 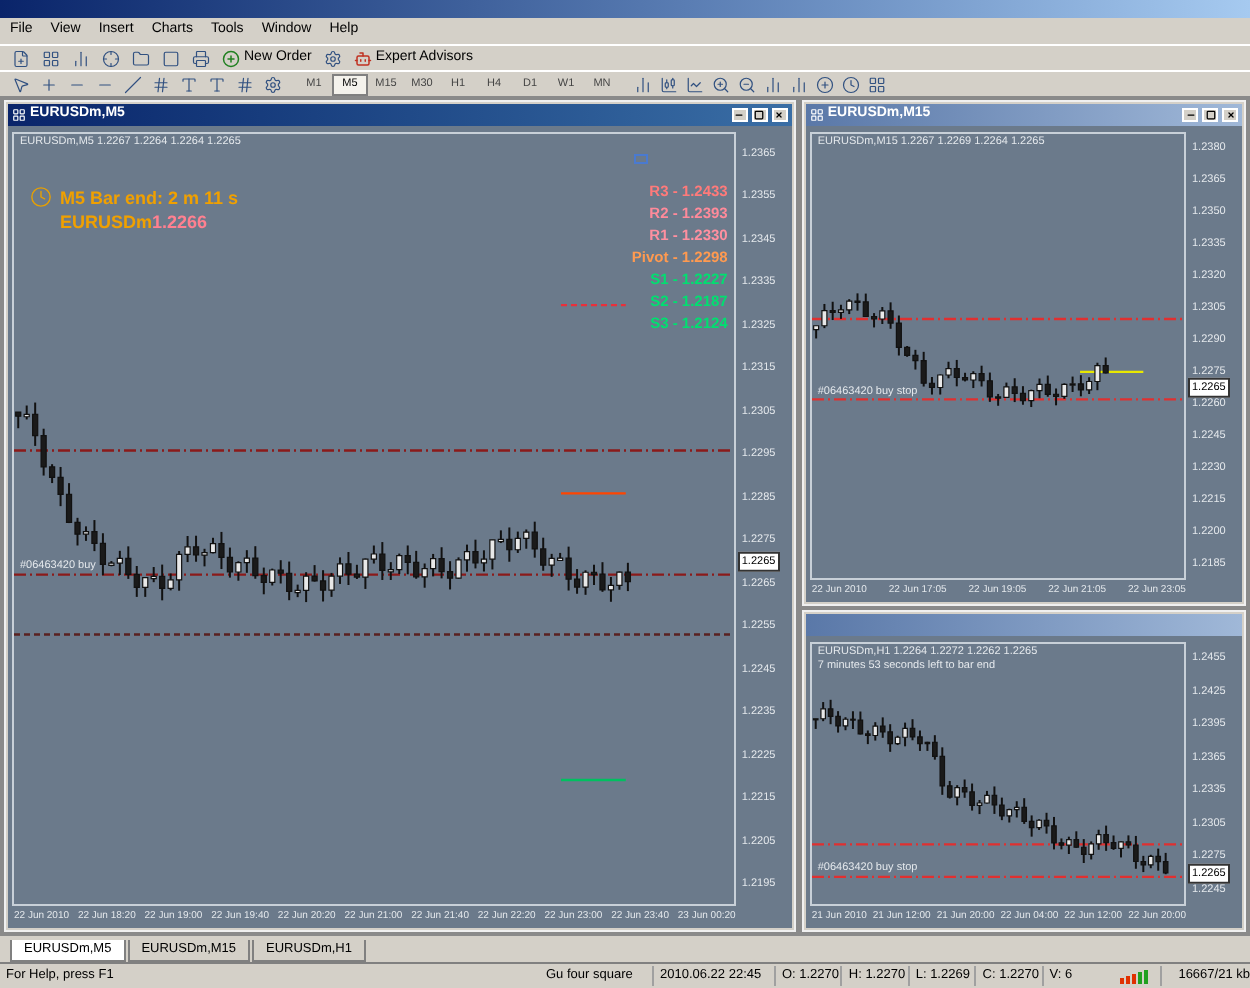 I want to click on bar-timer-text: M5 Bar end: 2 m 11 s, so click(x=149, y=197).